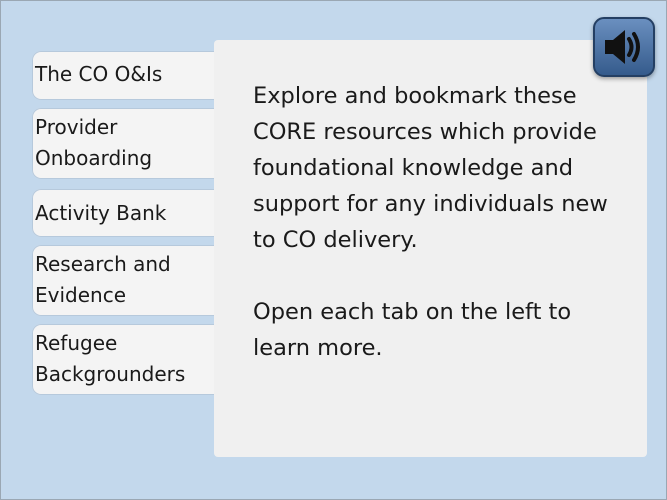  What do you see at coordinates (131, 359) in the screenshot?
I see `tab-refugee-backgrounders: Refugee Backgrounders` at bounding box center [131, 359].